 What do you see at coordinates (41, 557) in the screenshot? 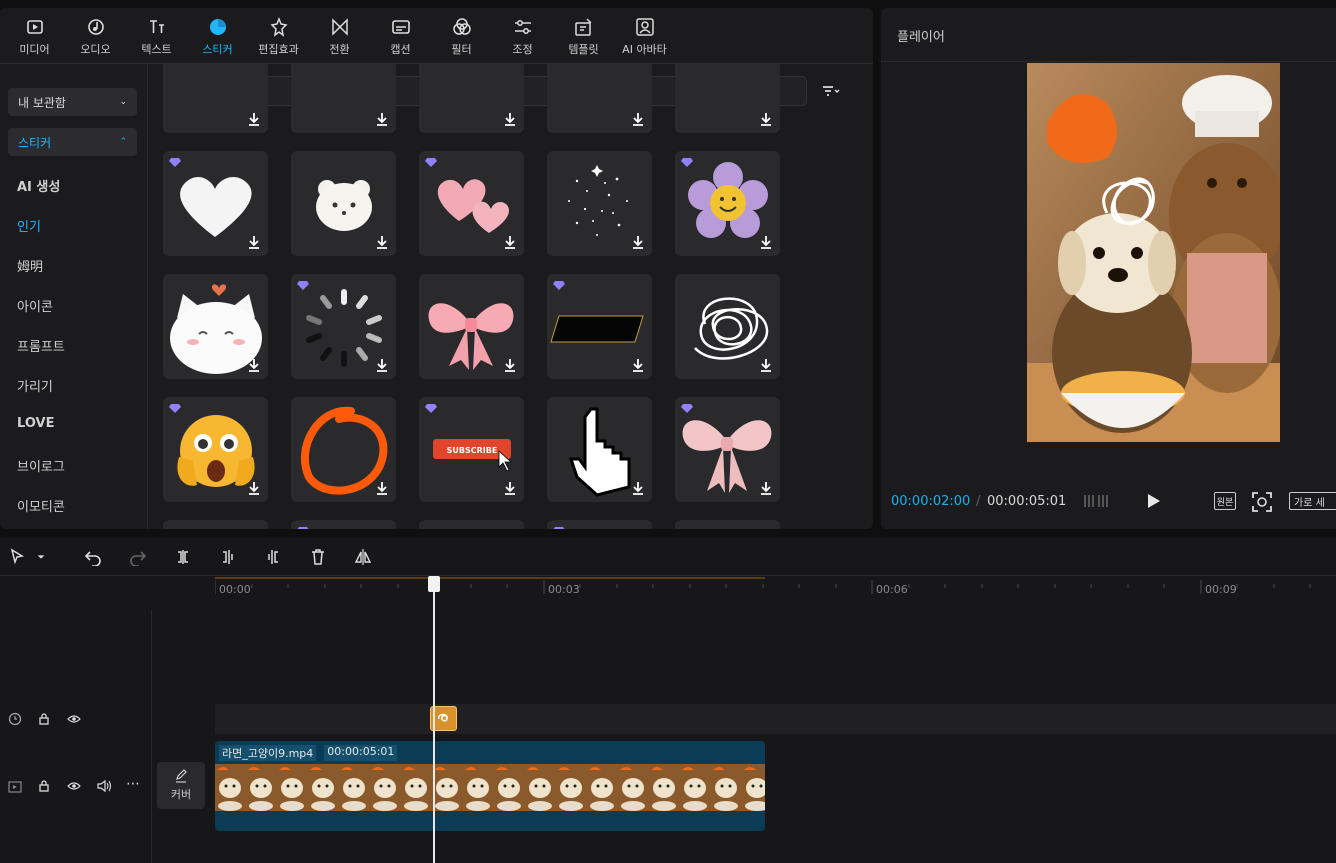
I see `select-mode-dropdown` at bounding box center [41, 557].